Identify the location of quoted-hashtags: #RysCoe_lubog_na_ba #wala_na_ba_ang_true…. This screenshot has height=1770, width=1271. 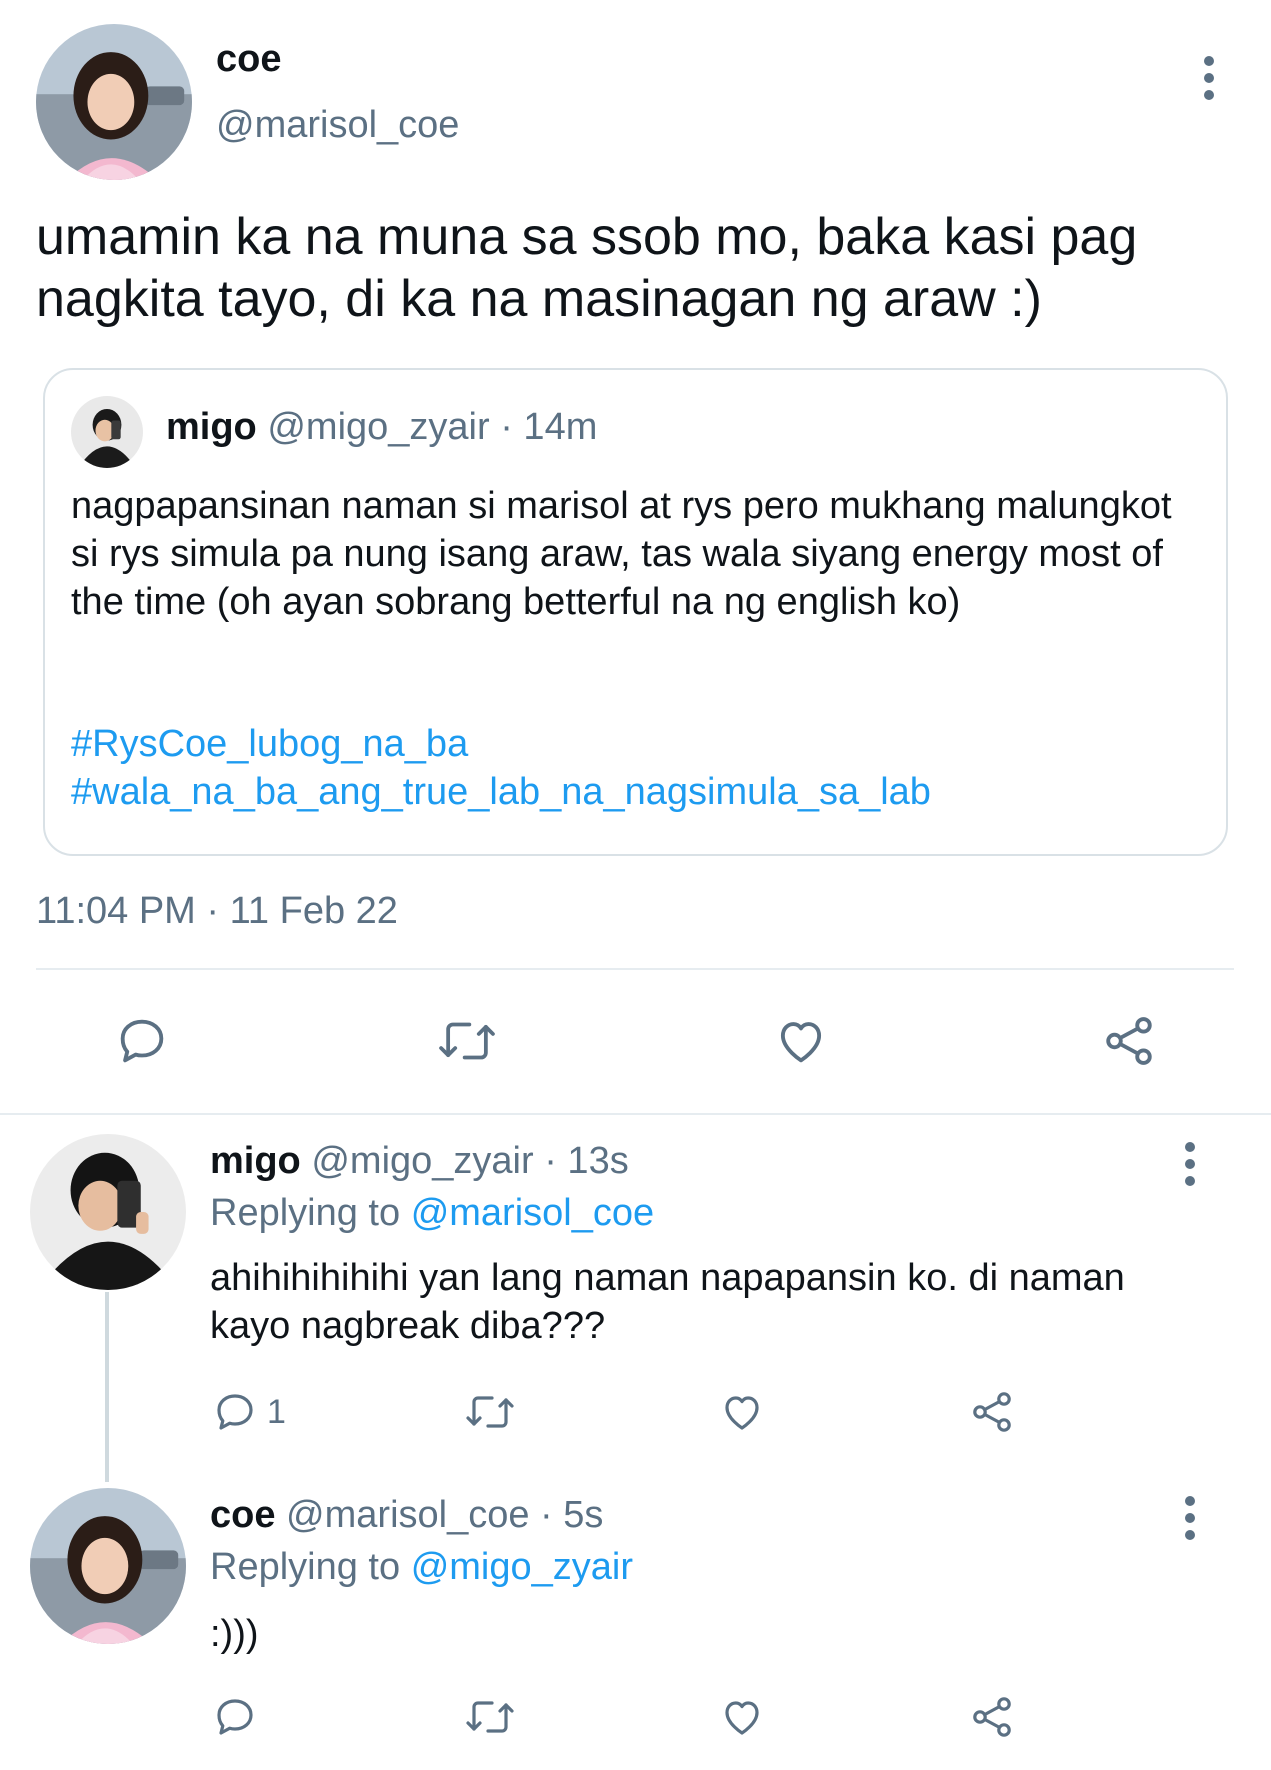
(501, 768).